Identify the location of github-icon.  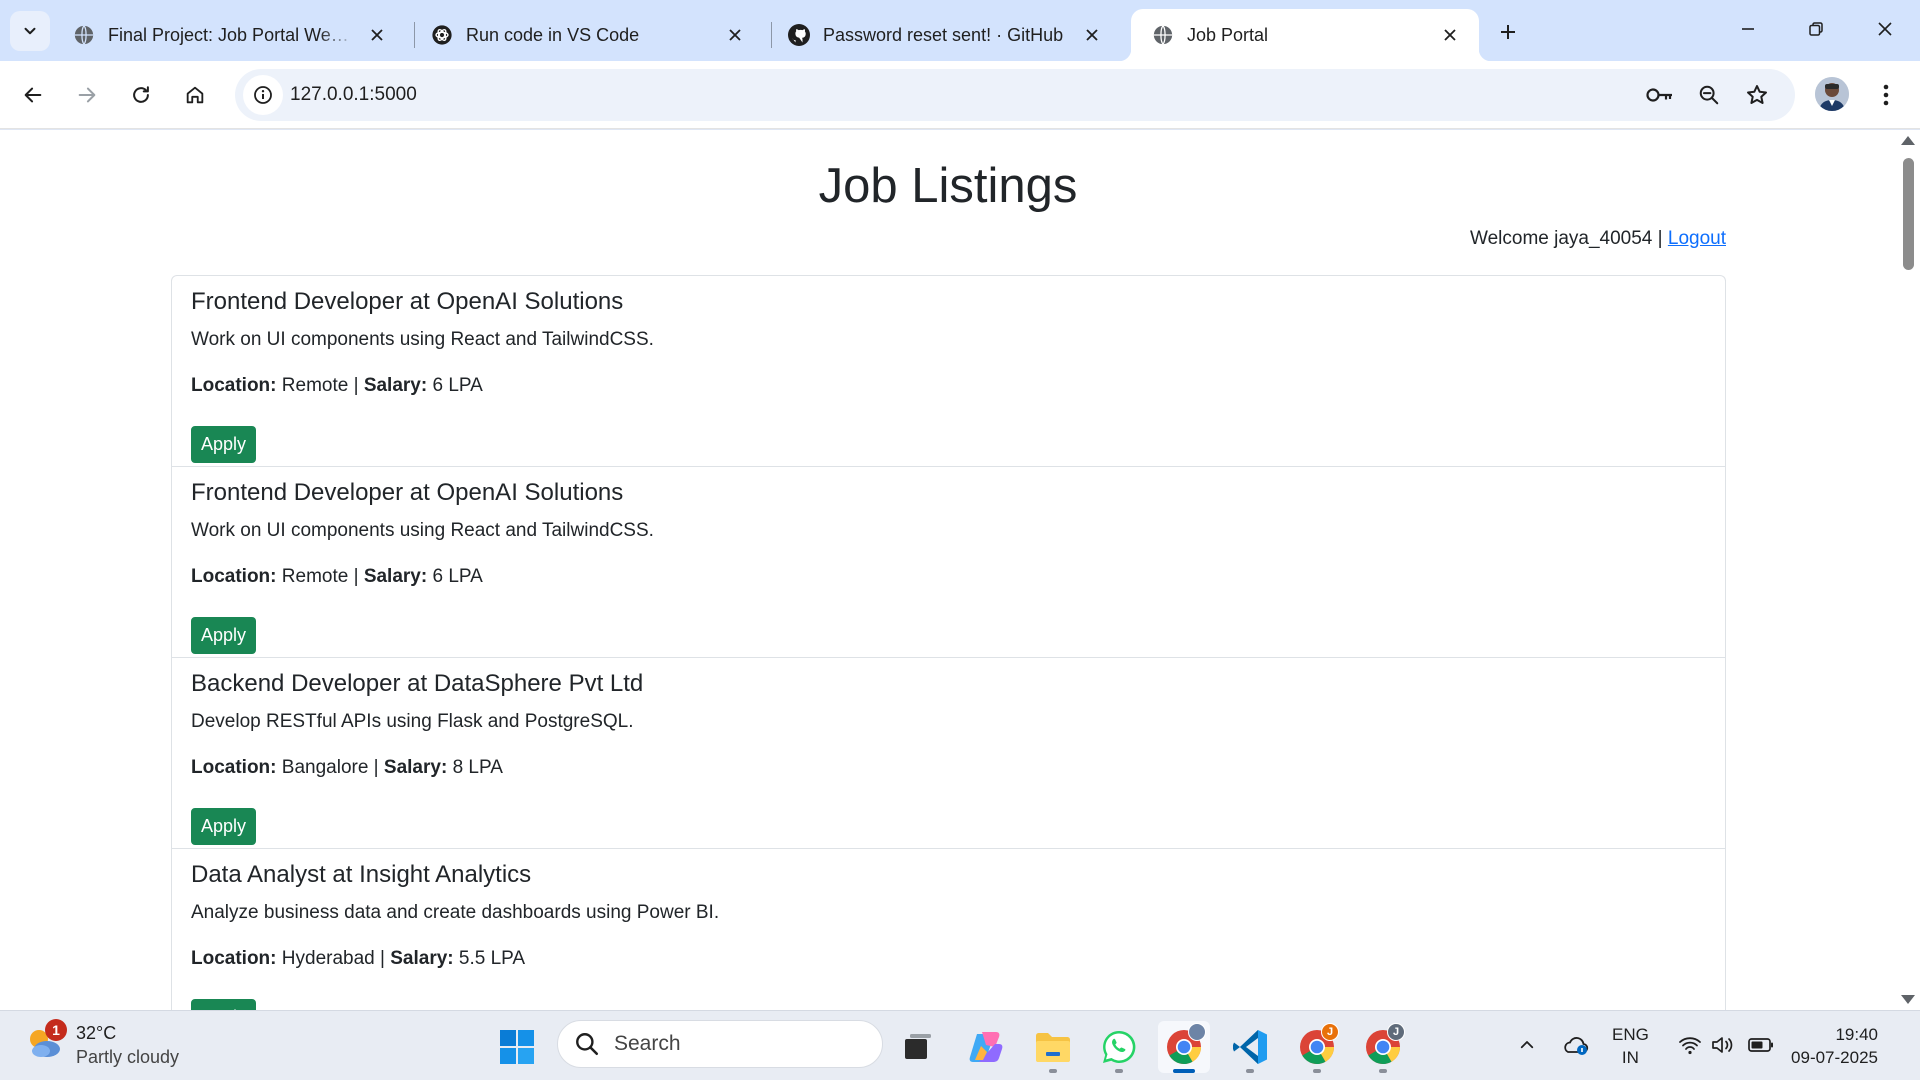
(799, 35).